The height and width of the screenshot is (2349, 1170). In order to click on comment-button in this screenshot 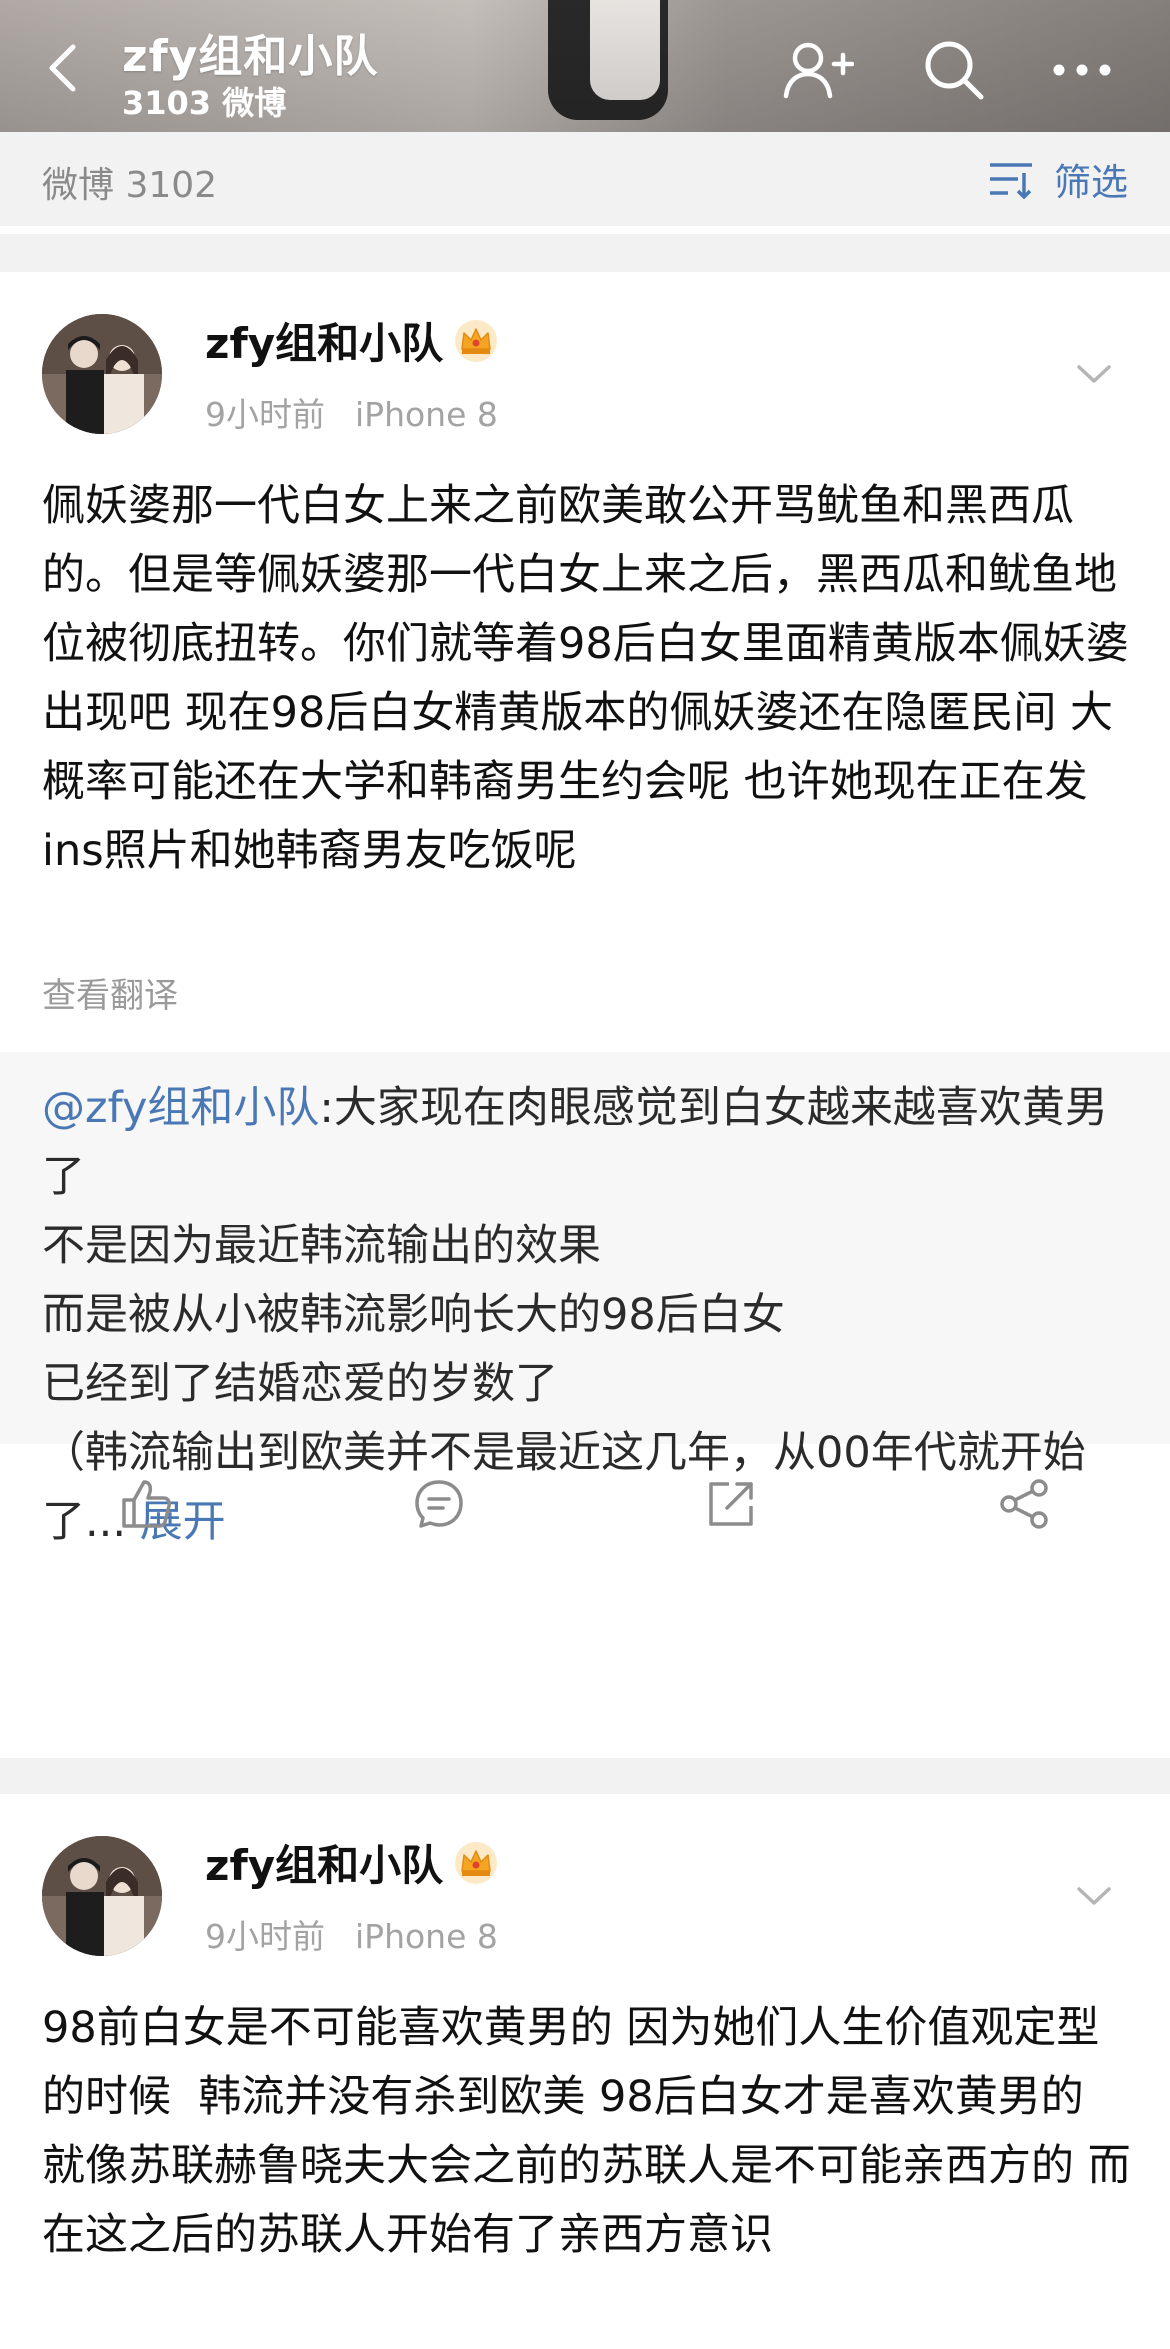, I will do `click(439, 1504)`.